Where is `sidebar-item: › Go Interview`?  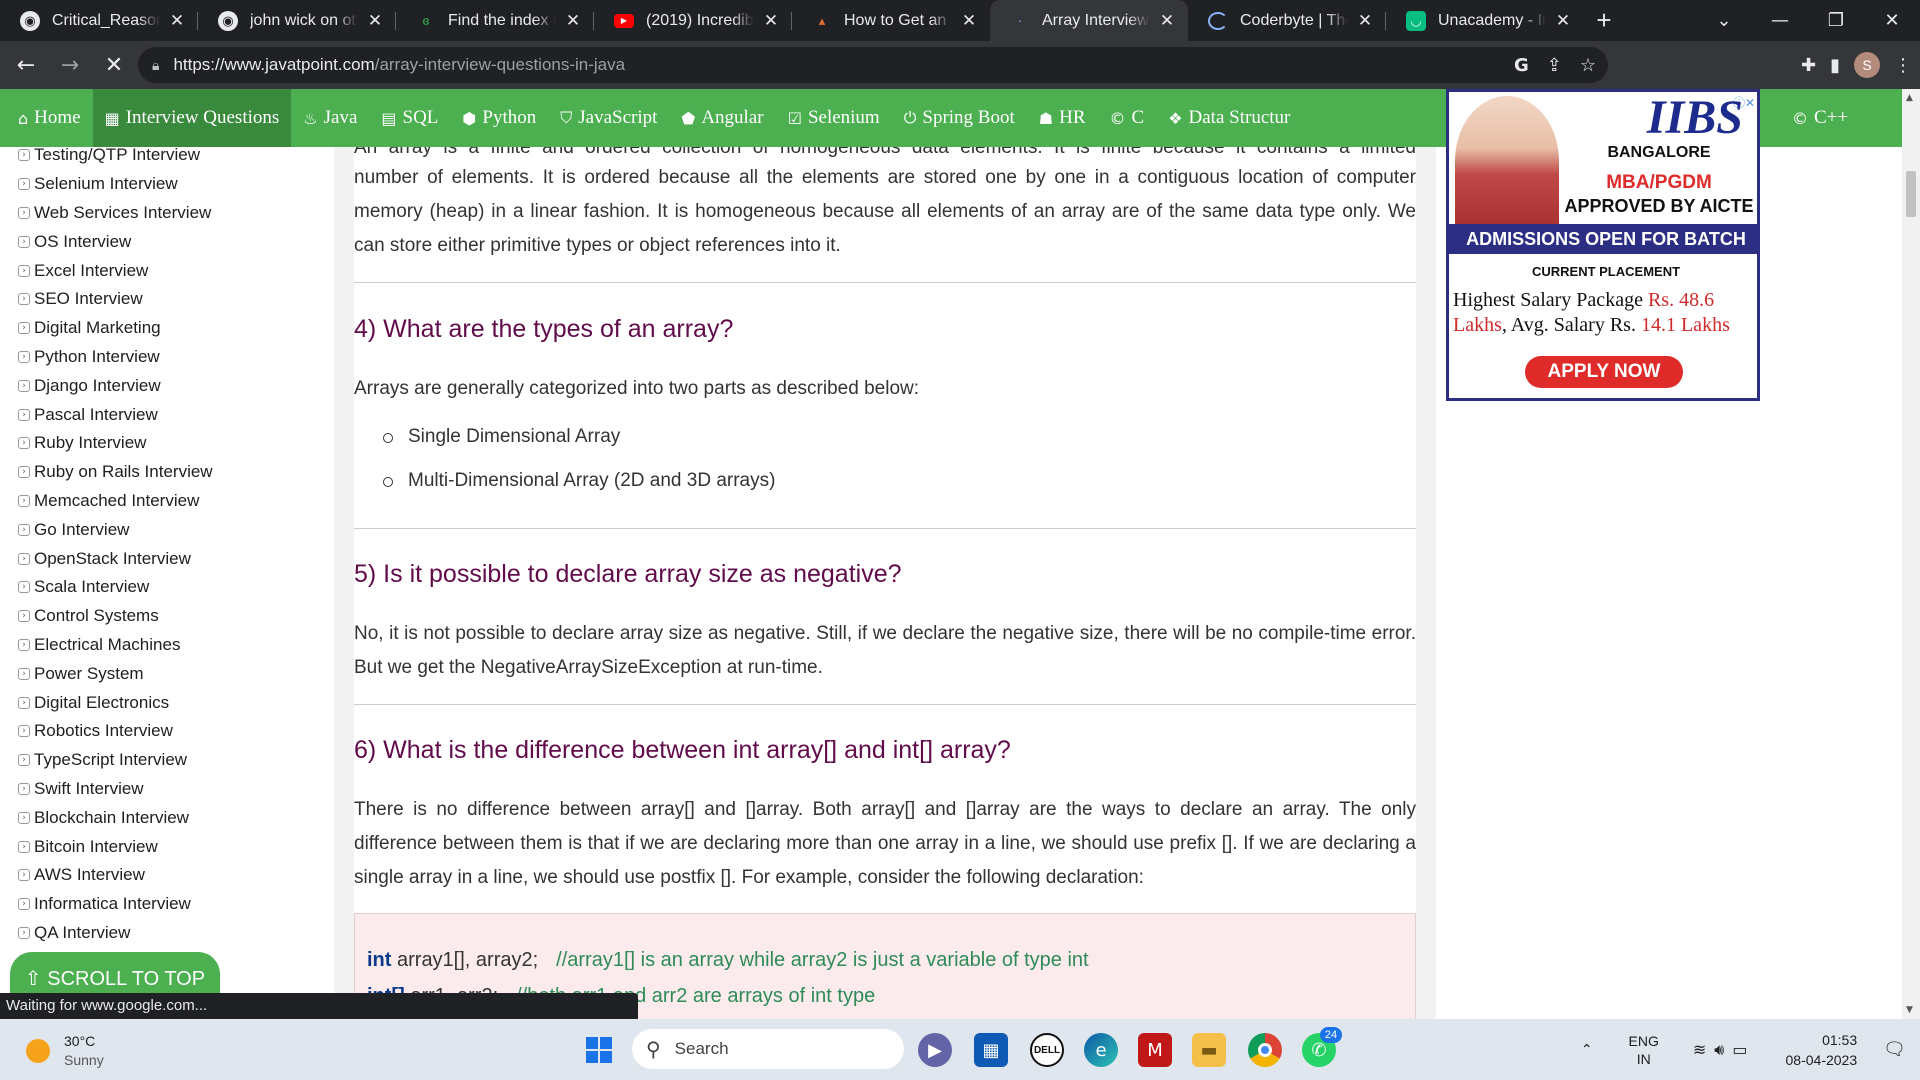
sidebar-item: › Go Interview is located at coordinates (167, 529).